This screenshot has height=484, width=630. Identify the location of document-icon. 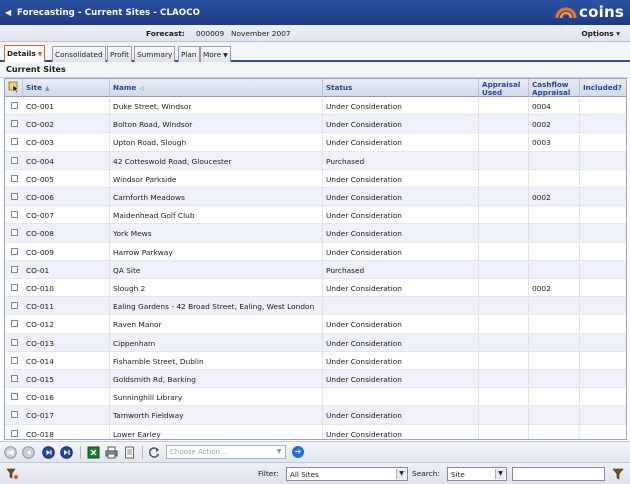
(129, 452).